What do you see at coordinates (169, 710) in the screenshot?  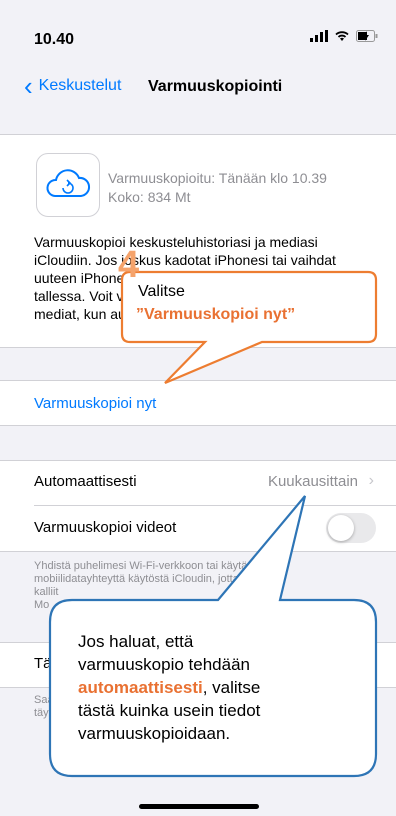 I see `callout-2-line: tästä kuinka usein tiedot` at bounding box center [169, 710].